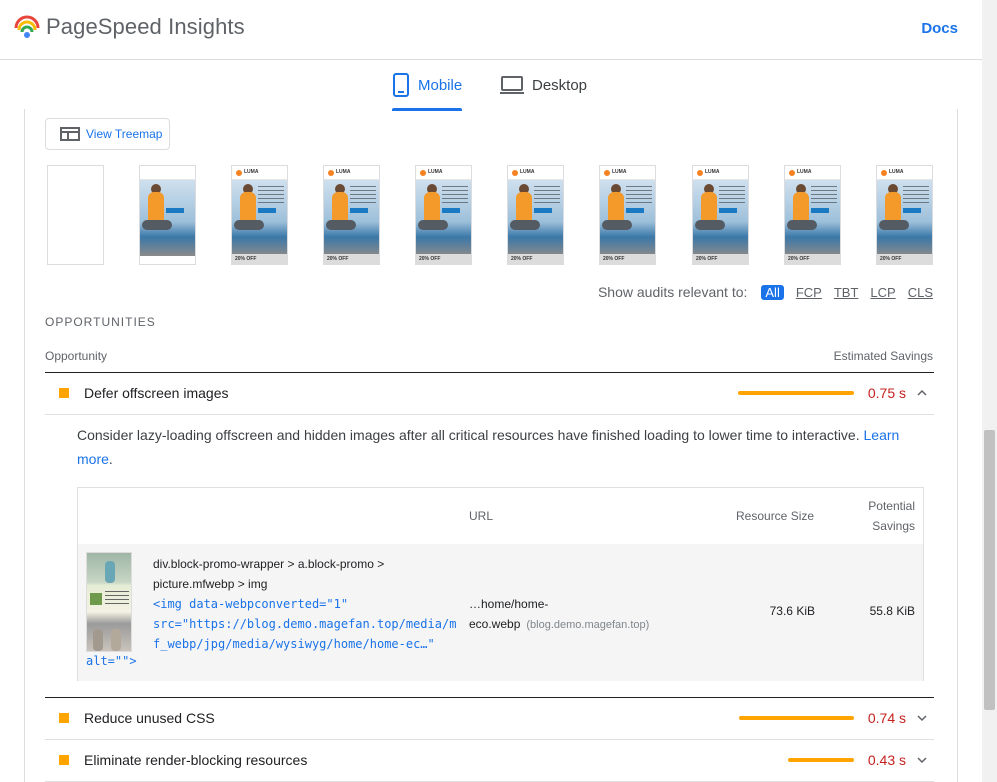 The image size is (997, 782). What do you see at coordinates (792, 611) in the screenshot?
I see `resource-size: 73.6 KiB` at bounding box center [792, 611].